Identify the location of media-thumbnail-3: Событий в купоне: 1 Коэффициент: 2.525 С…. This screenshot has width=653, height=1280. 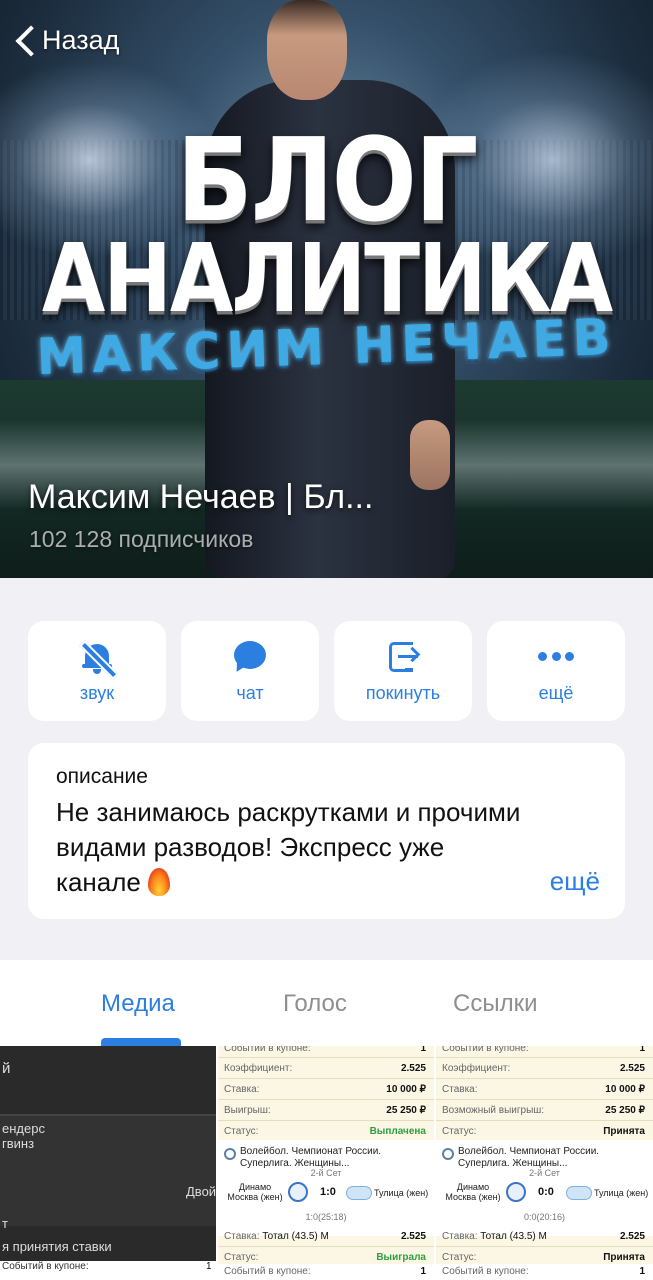
(544, 1163).